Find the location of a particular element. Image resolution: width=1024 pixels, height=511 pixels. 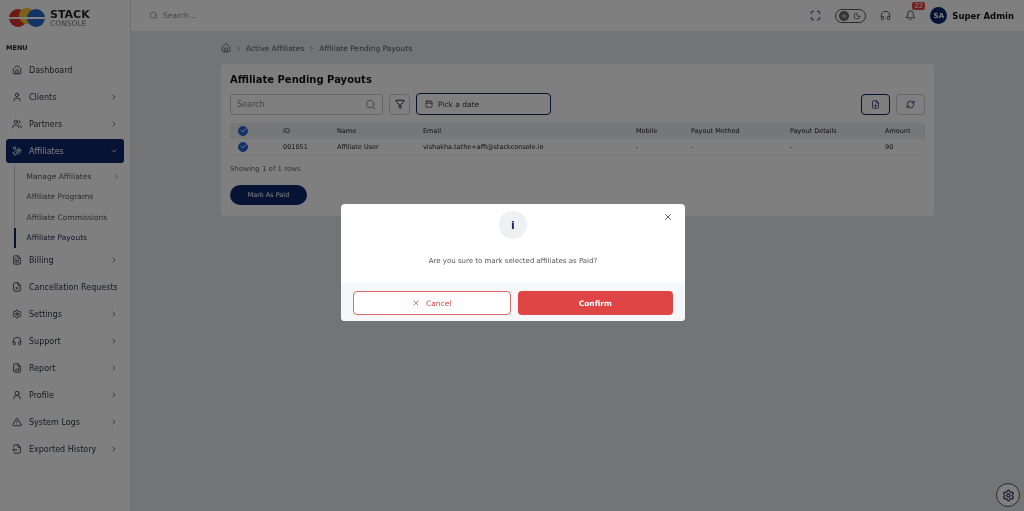

sidebar-item: Billing is located at coordinates (65, 260).